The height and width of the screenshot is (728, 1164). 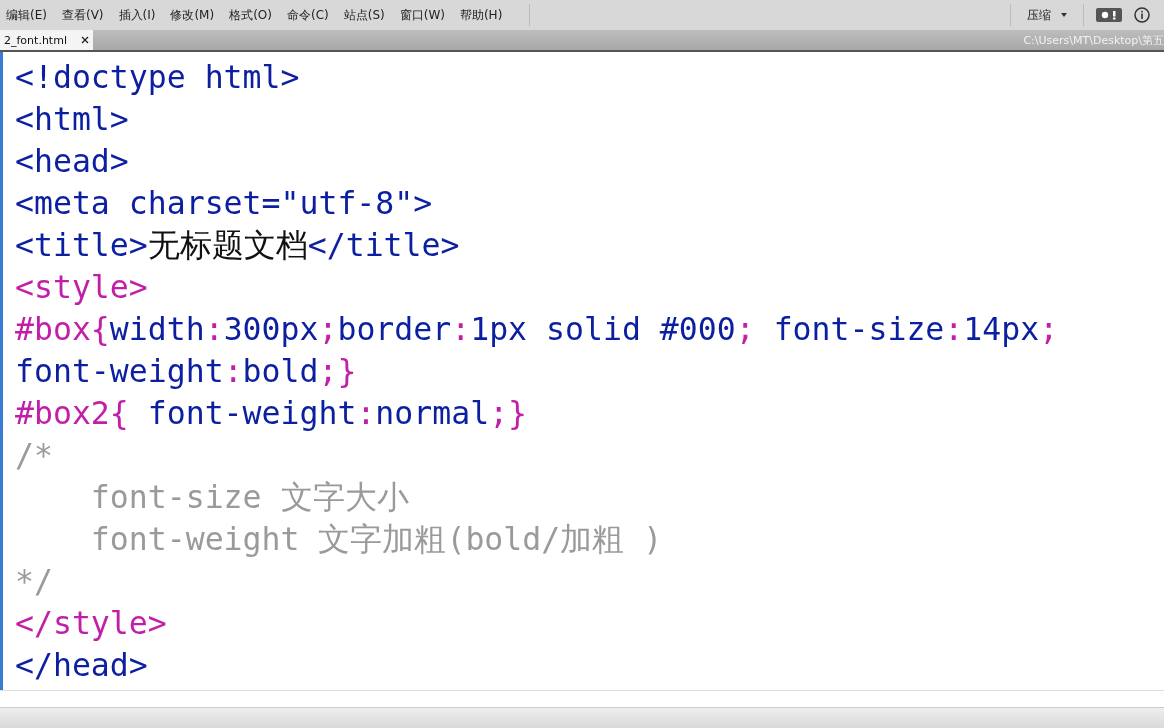 What do you see at coordinates (481, 15) in the screenshot?
I see `menu-item: 帮助(H)` at bounding box center [481, 15].